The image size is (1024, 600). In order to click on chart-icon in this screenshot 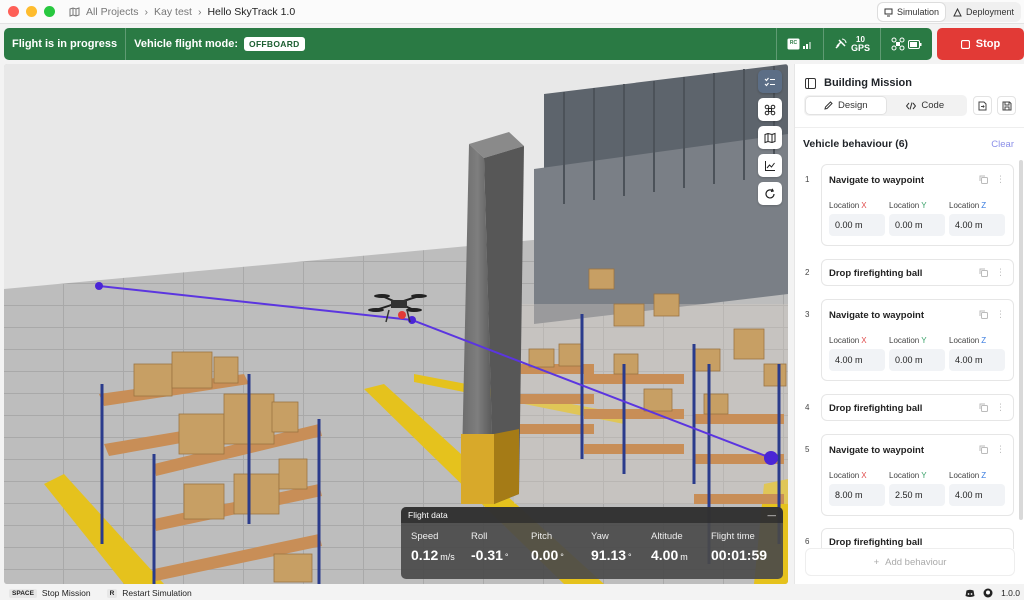, I will do `click(770, 165)`.